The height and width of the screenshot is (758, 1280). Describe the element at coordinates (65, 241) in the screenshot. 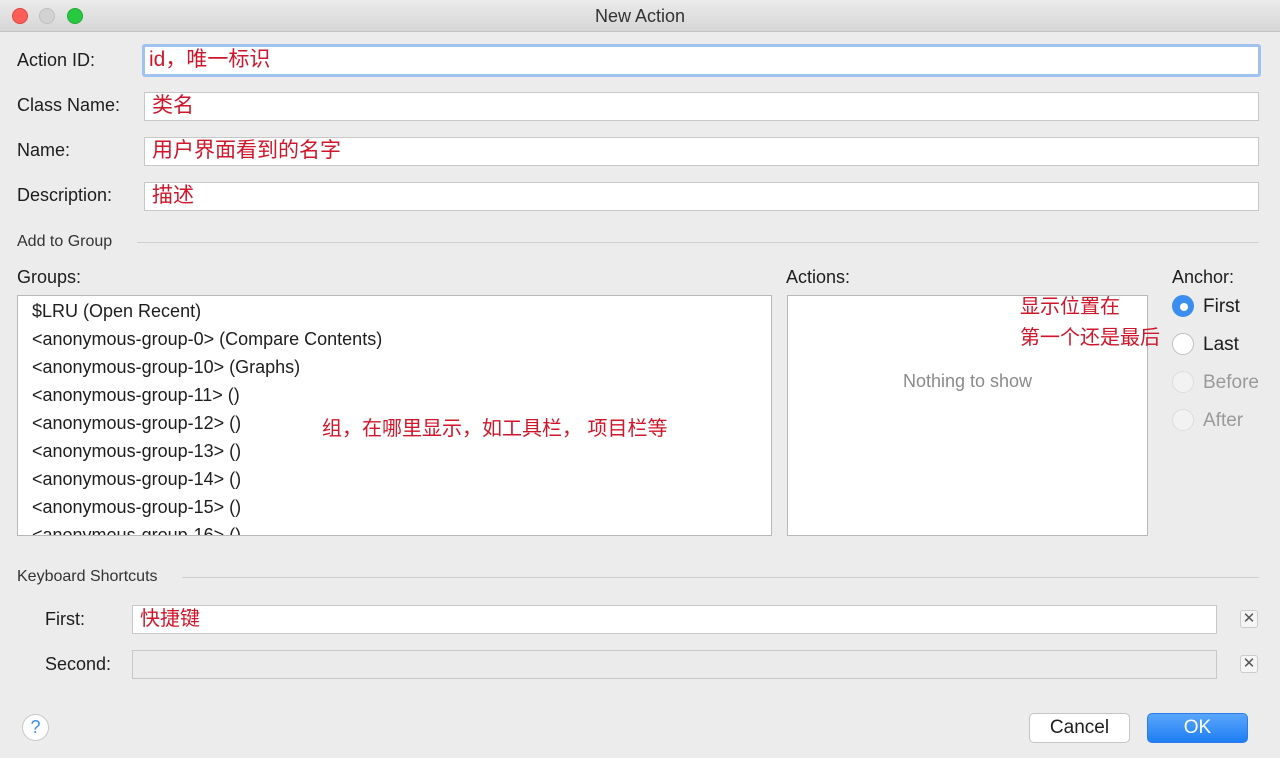

I see `add-to-group-heading: Add to Group` at that location.